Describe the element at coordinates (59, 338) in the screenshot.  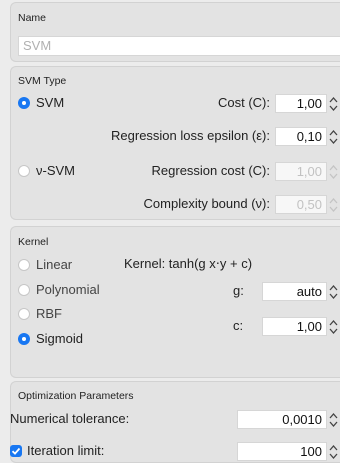
I see `kernel-sigmoid-label: Sigmoid` at that location.